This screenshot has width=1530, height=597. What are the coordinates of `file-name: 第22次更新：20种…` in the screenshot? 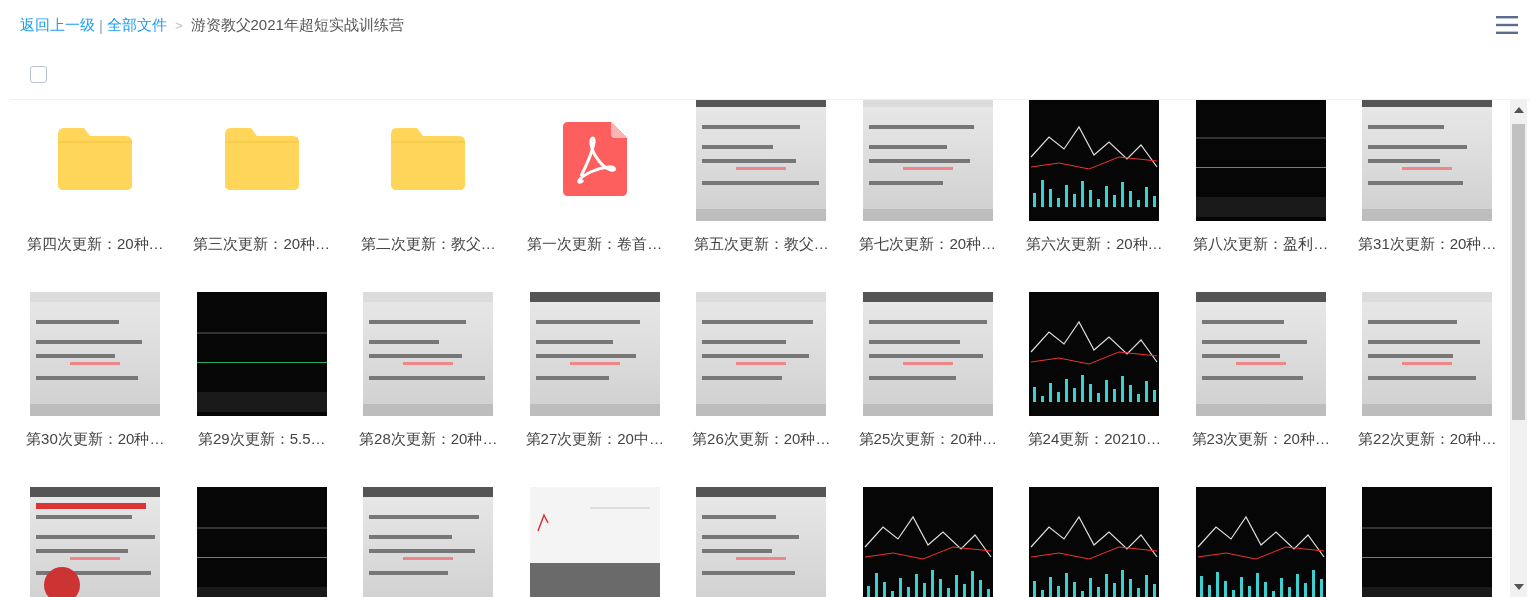 It's located at (1427, 439).